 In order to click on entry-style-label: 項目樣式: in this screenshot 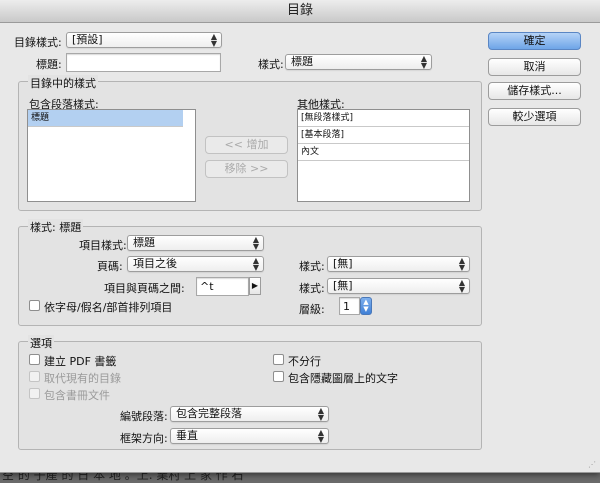, I will do `click(103, 245)`.